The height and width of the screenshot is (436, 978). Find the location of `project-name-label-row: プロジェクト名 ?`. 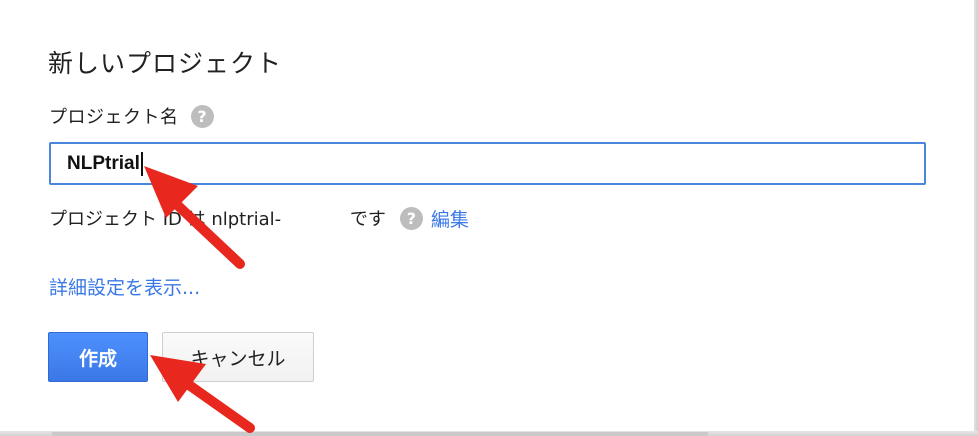

project-name-label-row: プロジェクト名 ? is located at coordinates (131, 116).